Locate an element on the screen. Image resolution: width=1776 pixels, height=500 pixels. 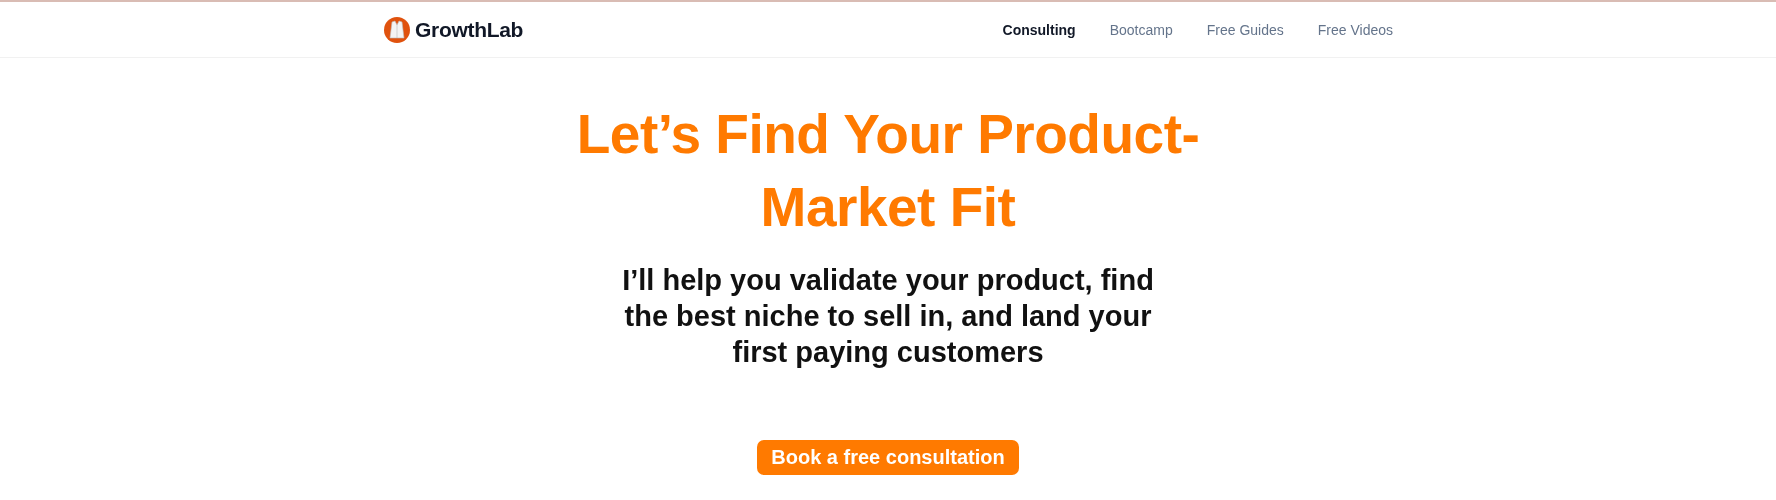
hero-title: Let’s Find Your Product-Market Fit is located at coordinates (888, 171).